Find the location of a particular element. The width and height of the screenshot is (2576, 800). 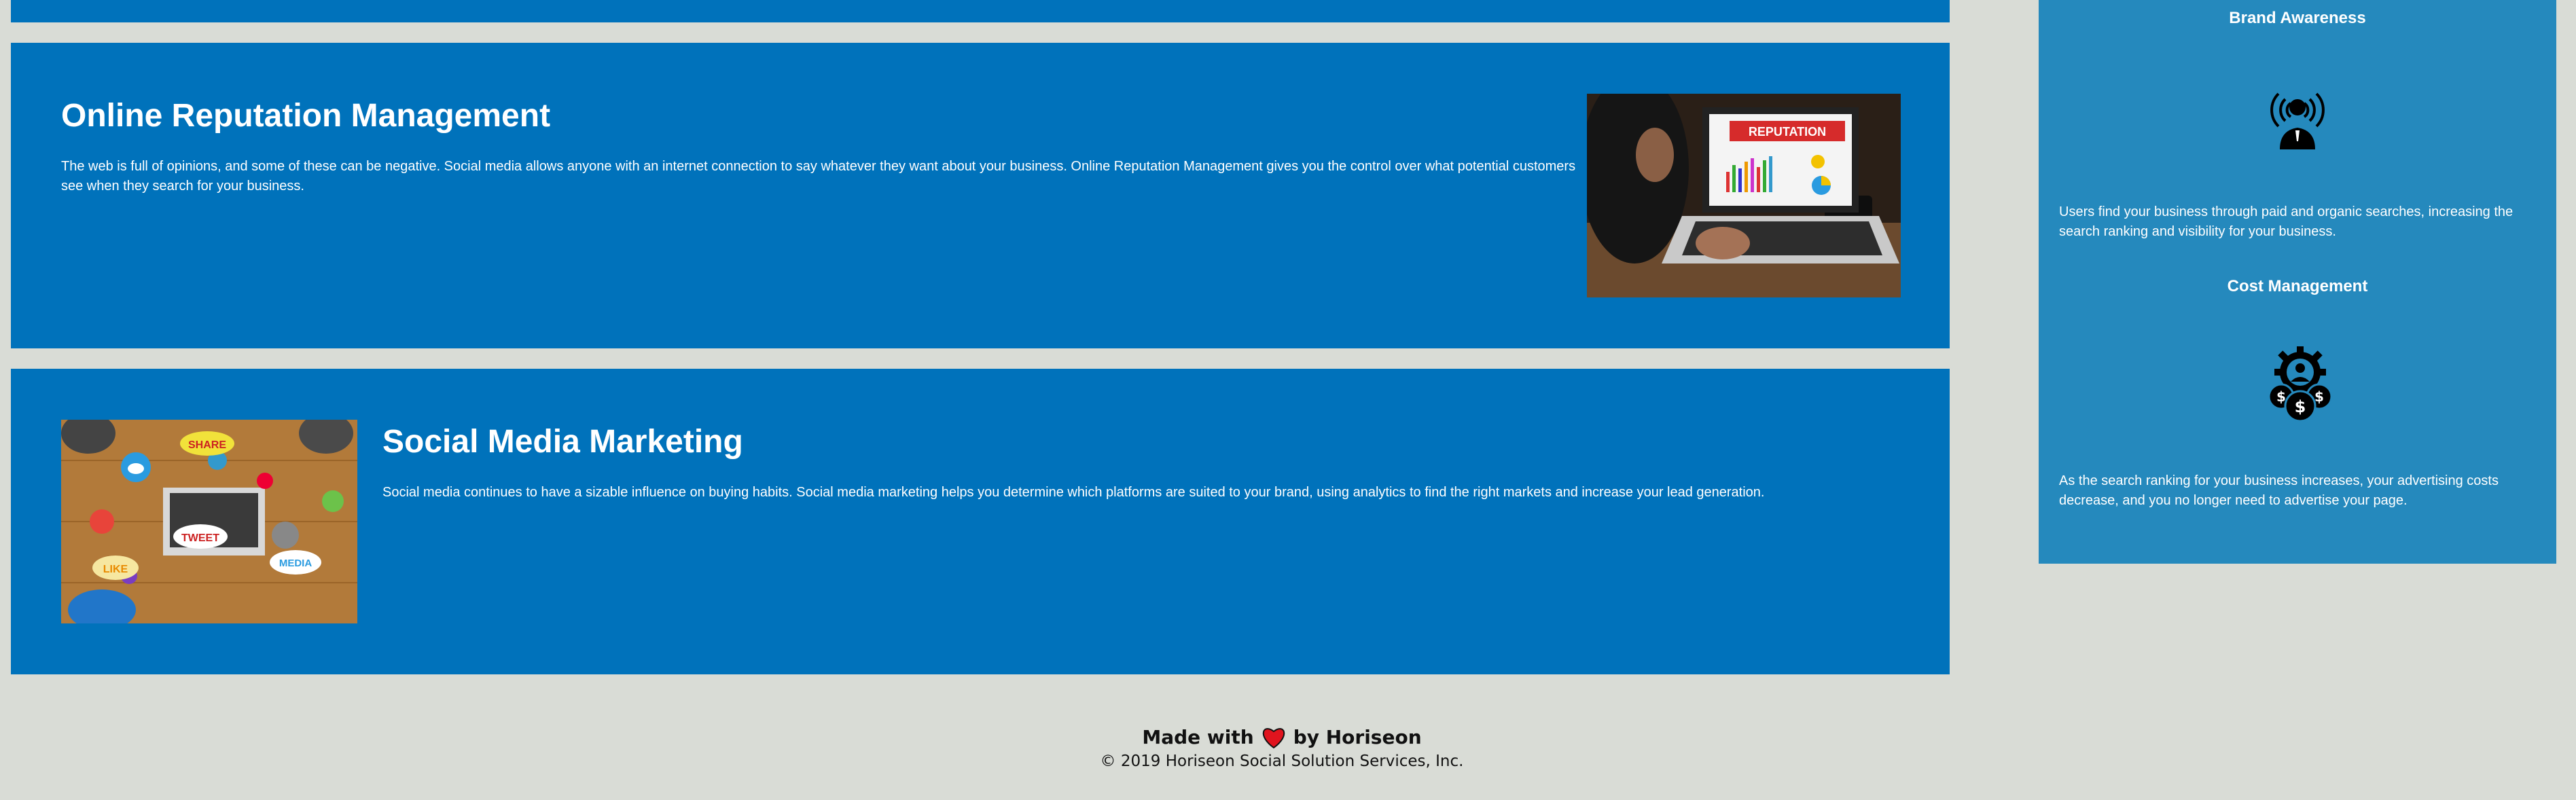

broadcast-person-icon is located at coordinates (2297, 114).